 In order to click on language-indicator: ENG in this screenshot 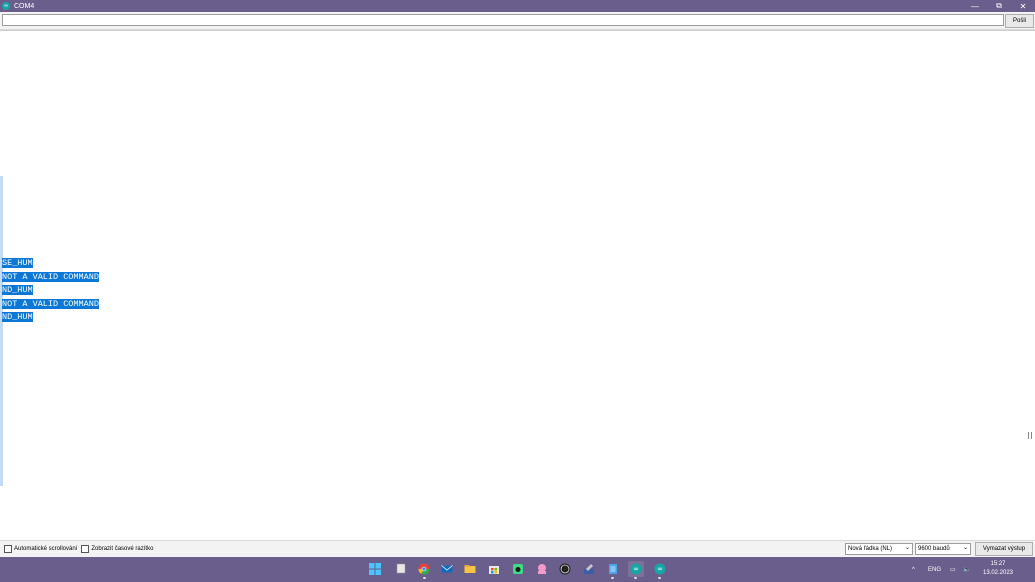, I will do `click(934, 569)`.